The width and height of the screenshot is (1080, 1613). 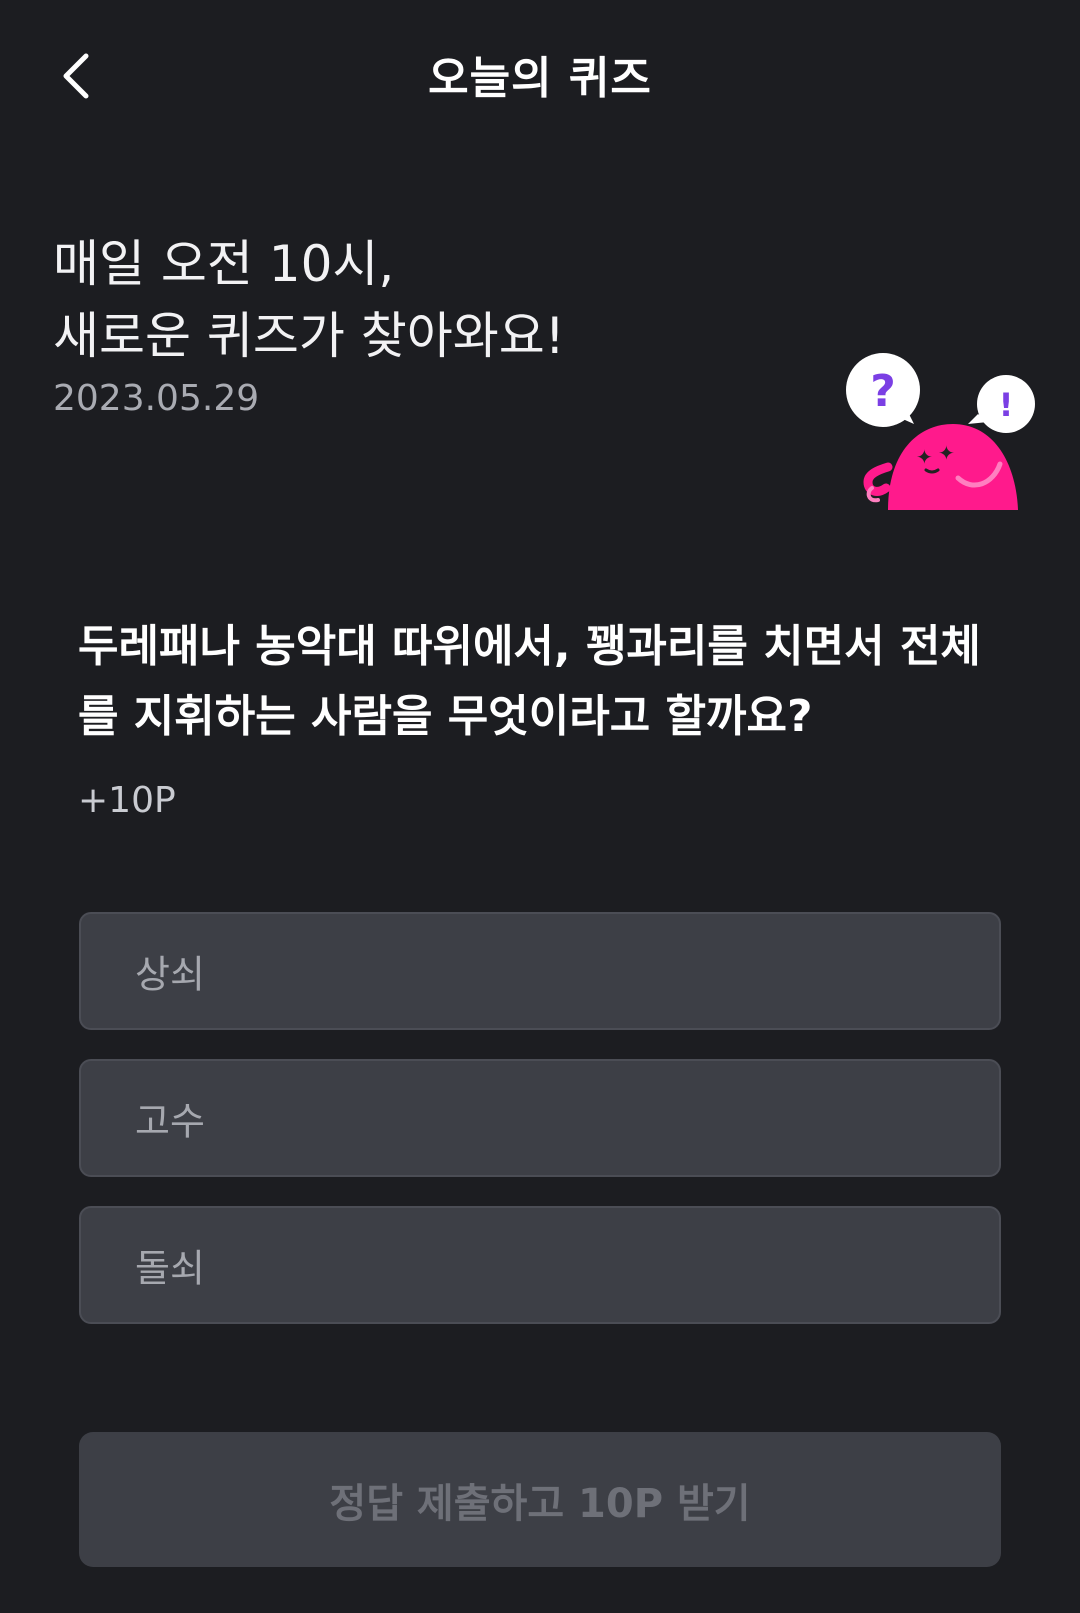 I want to click on answer-option-1: 상쇠, so click(x=540, y=971).